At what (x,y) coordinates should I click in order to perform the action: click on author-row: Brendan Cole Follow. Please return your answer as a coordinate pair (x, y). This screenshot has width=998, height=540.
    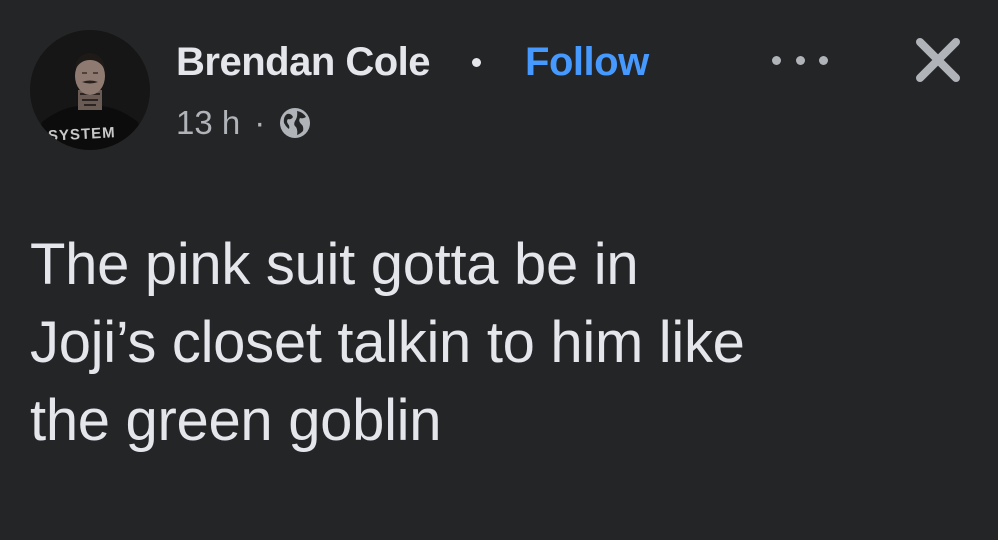
    Looking at the image, I should click on (412, 62).